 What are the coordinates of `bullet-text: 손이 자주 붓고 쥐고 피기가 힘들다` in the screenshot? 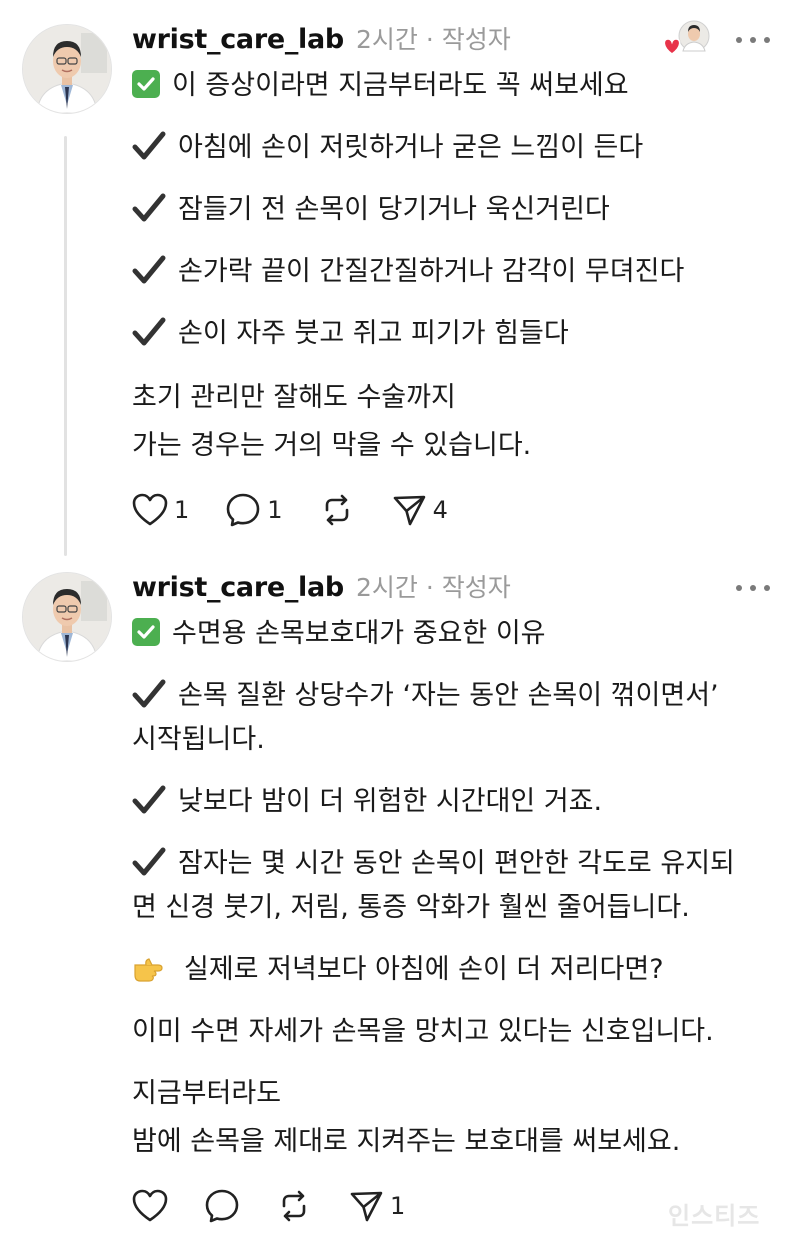 It's located at (373, 333).